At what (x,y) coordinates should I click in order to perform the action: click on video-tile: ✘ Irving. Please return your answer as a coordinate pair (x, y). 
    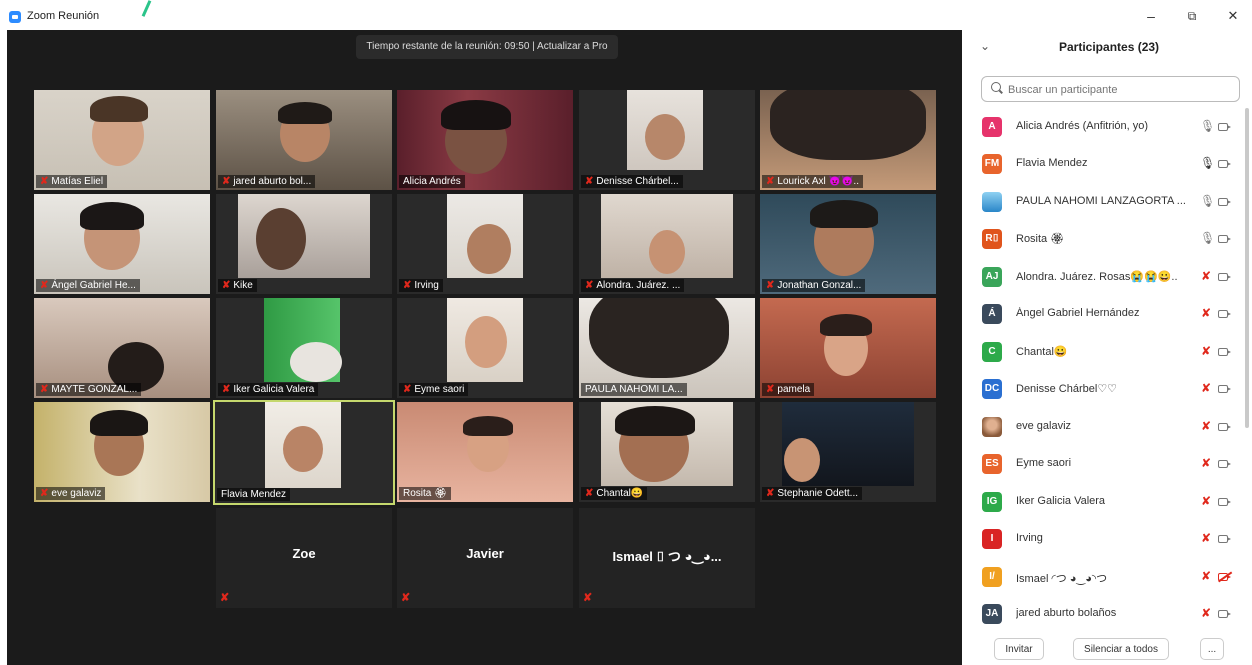
    Looking at the image, I should click on (485, 244).